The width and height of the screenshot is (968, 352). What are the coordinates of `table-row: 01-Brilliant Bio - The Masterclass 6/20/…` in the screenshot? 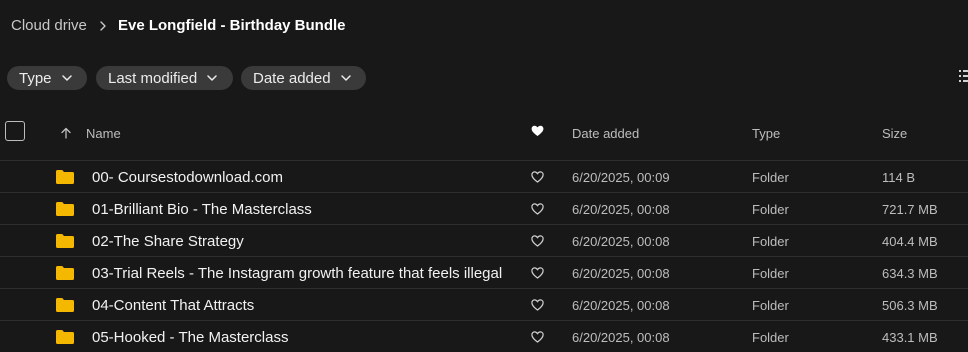 It's located at (484, 209).